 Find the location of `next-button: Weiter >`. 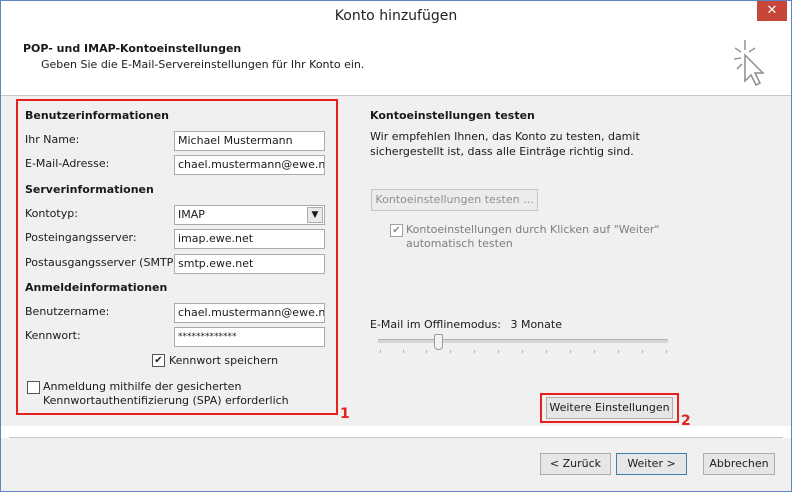

next-button: Weiter > is located at coordinates (651, 464).